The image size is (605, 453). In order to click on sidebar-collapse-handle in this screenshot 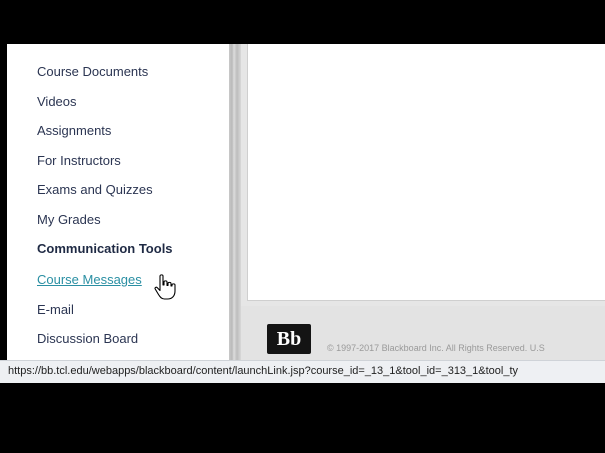, I will do `click(235, 202)`.